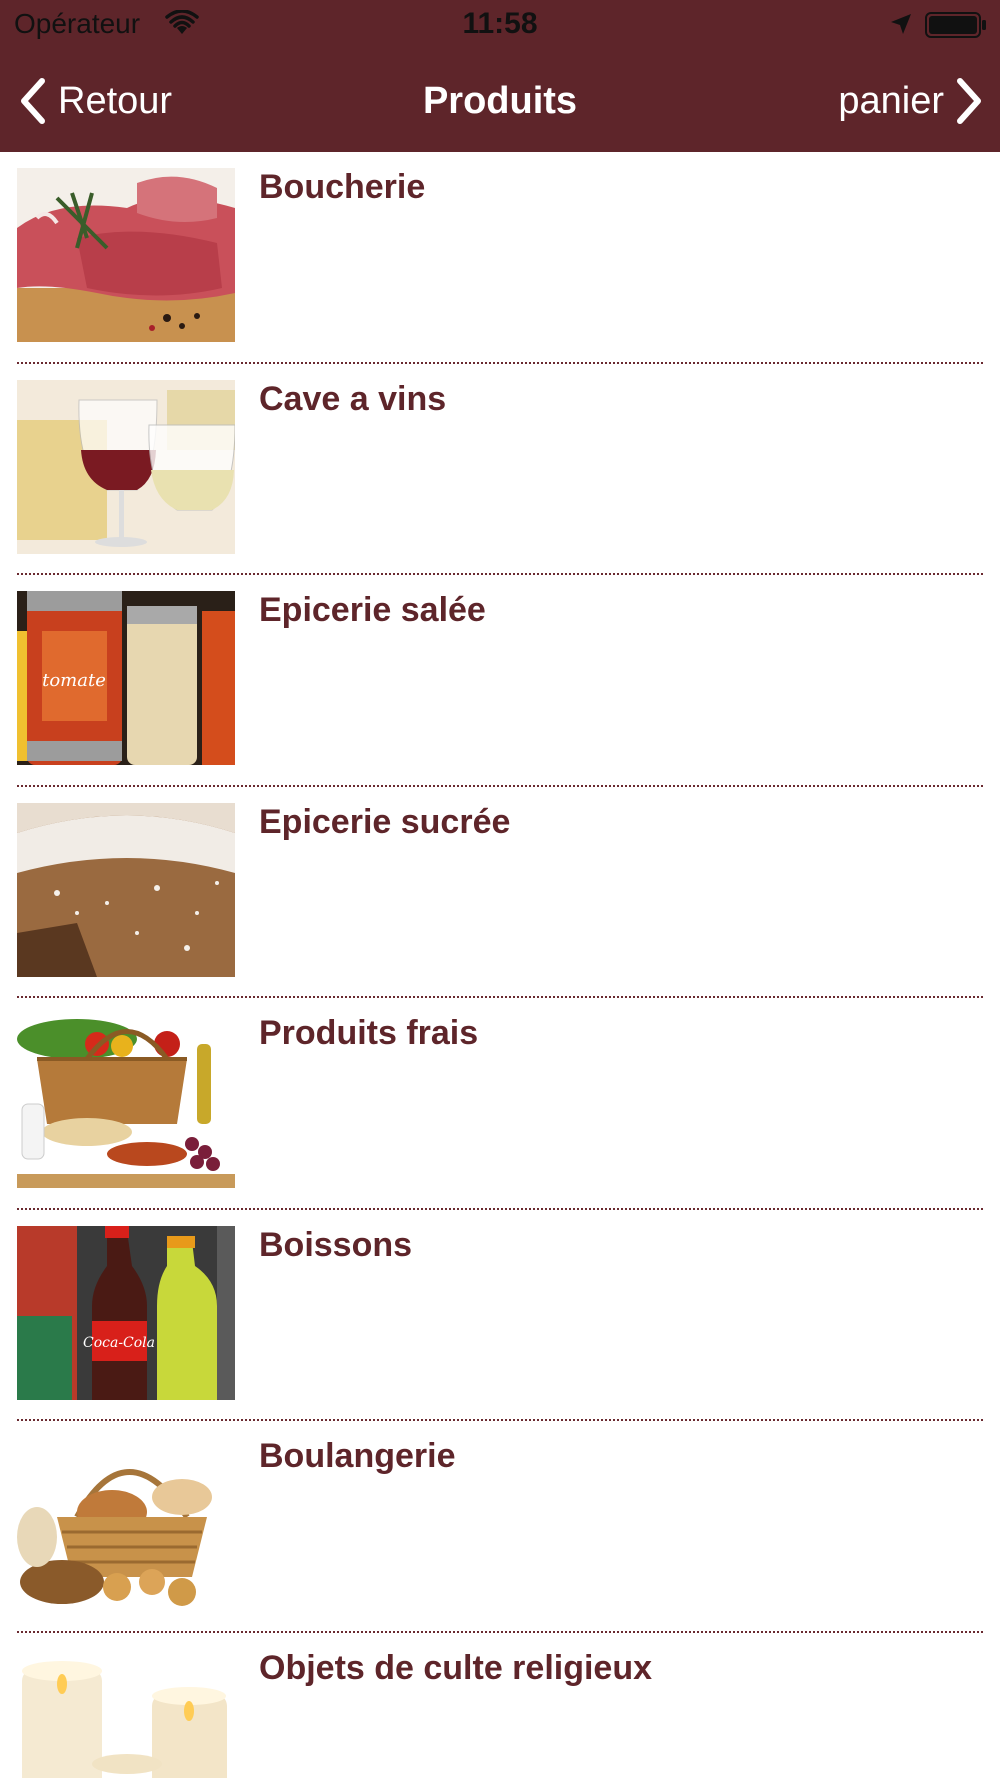 Image resolution: width=1000 pixels, height=1778 pixels. I want to click on header: Opérateur 11:58 Retour Produits panier, so click(500, 76).